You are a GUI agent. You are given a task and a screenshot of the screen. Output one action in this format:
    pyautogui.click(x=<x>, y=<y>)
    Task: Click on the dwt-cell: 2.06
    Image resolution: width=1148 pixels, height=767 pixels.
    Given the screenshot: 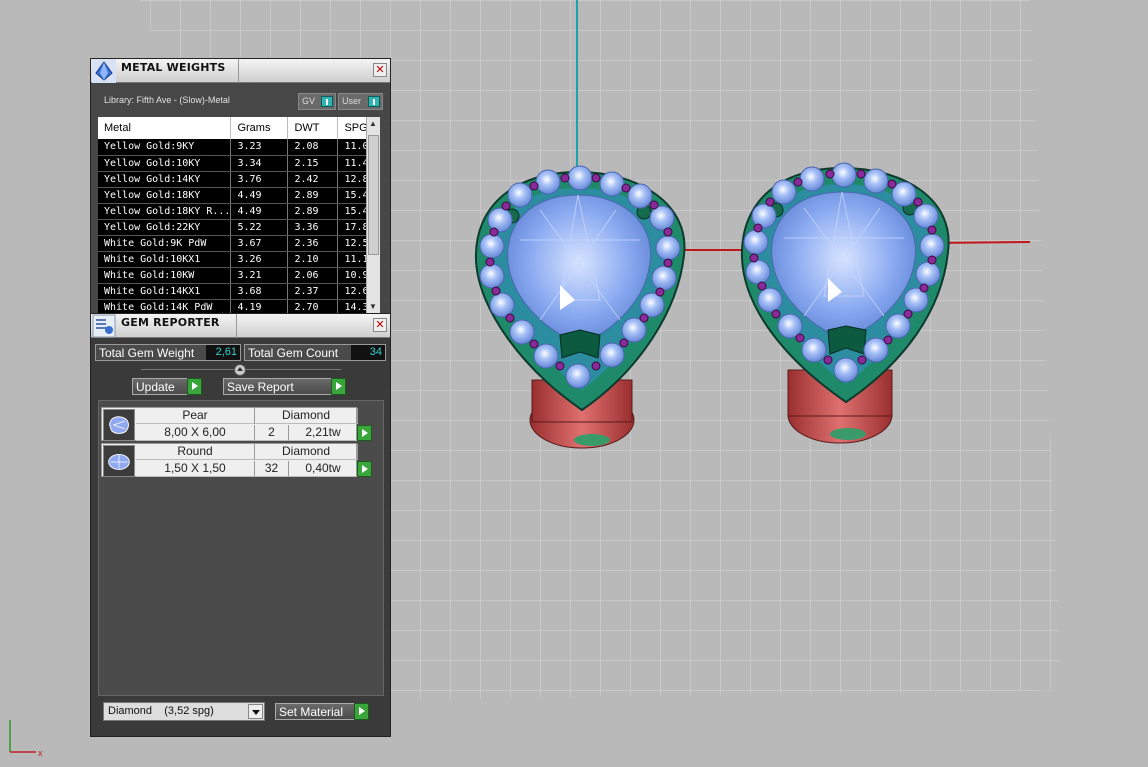 What is the action you would take?
    pyautogui.click(x=313, y=275)
    